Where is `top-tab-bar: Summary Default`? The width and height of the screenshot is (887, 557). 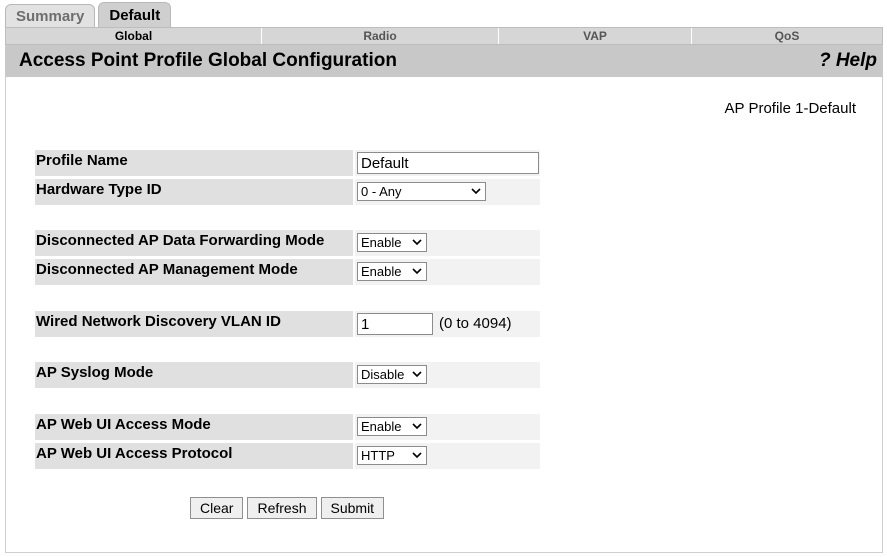 top-tab-bar: Summary Default is located at coordinates (89, 14).